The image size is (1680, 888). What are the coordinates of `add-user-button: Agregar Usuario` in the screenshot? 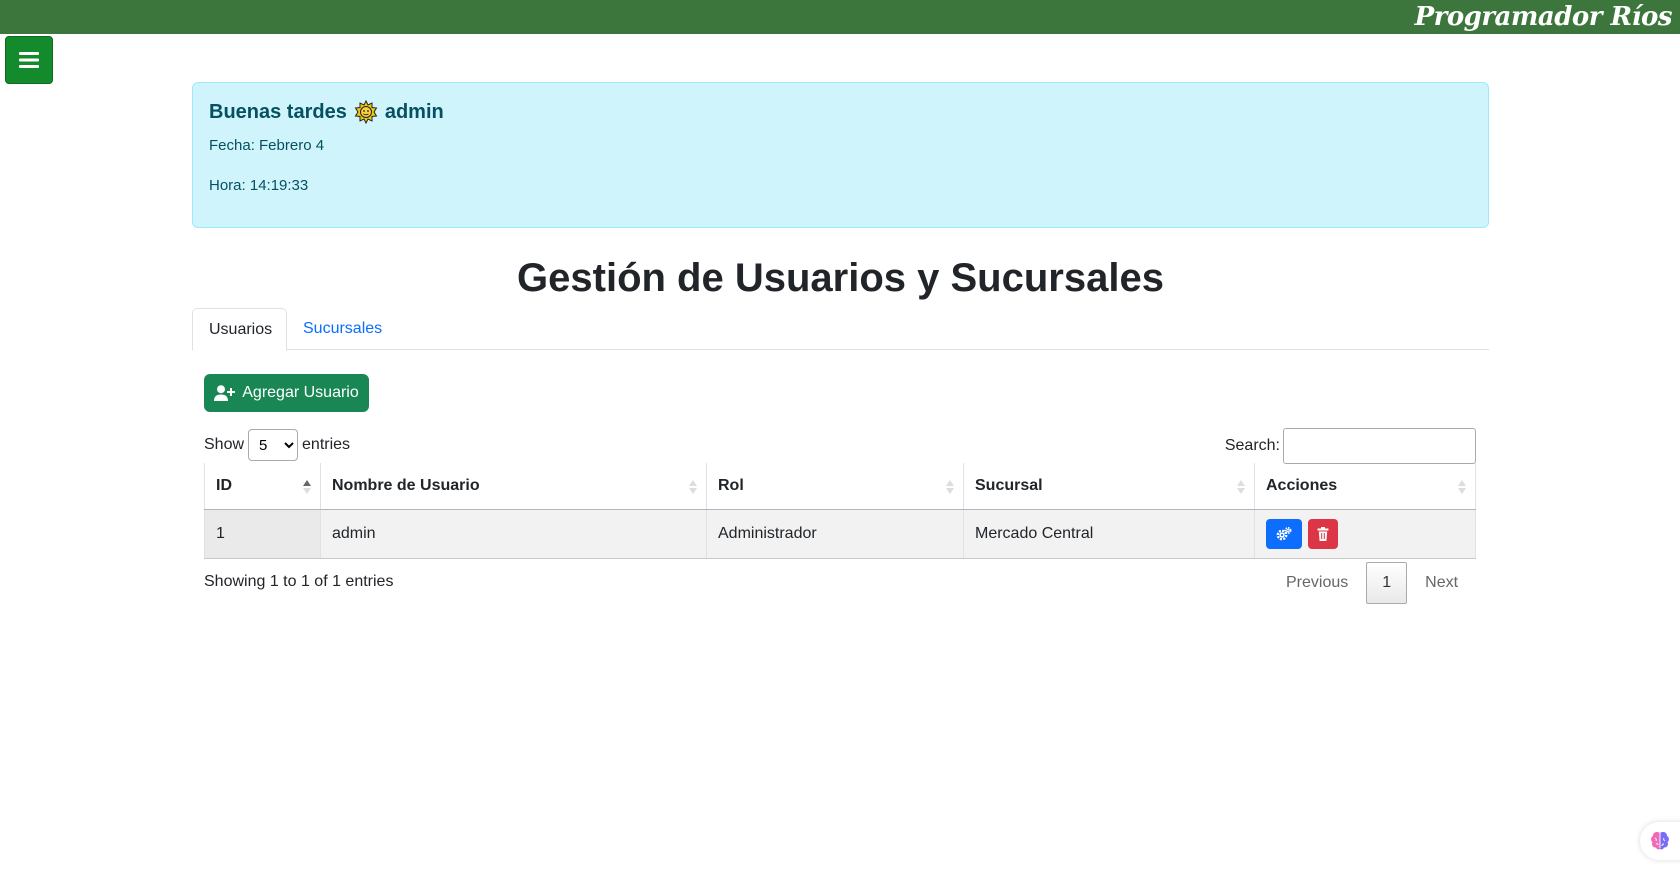 It's located at (286, 393).